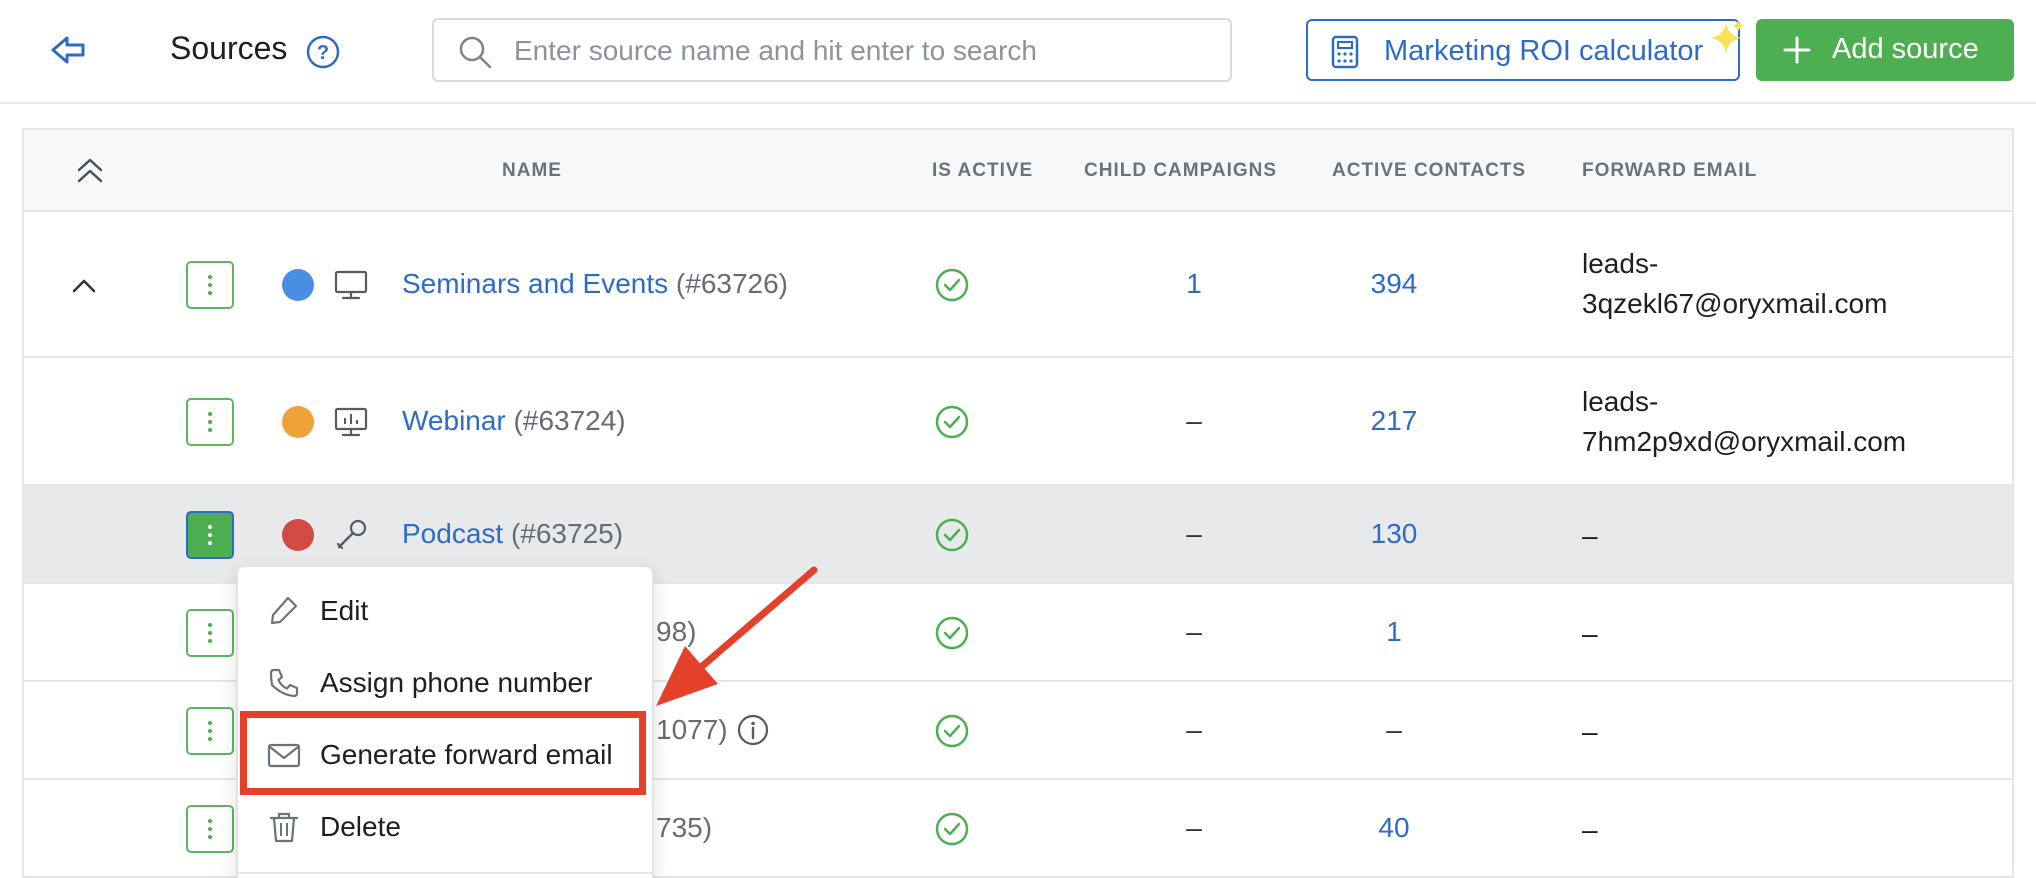 This screenshot has height=878, width=2036. What do you see at coordinates (732, 283) in the screenshot?
I see `source-id: (#63726)` at bounding box center [732, 283].